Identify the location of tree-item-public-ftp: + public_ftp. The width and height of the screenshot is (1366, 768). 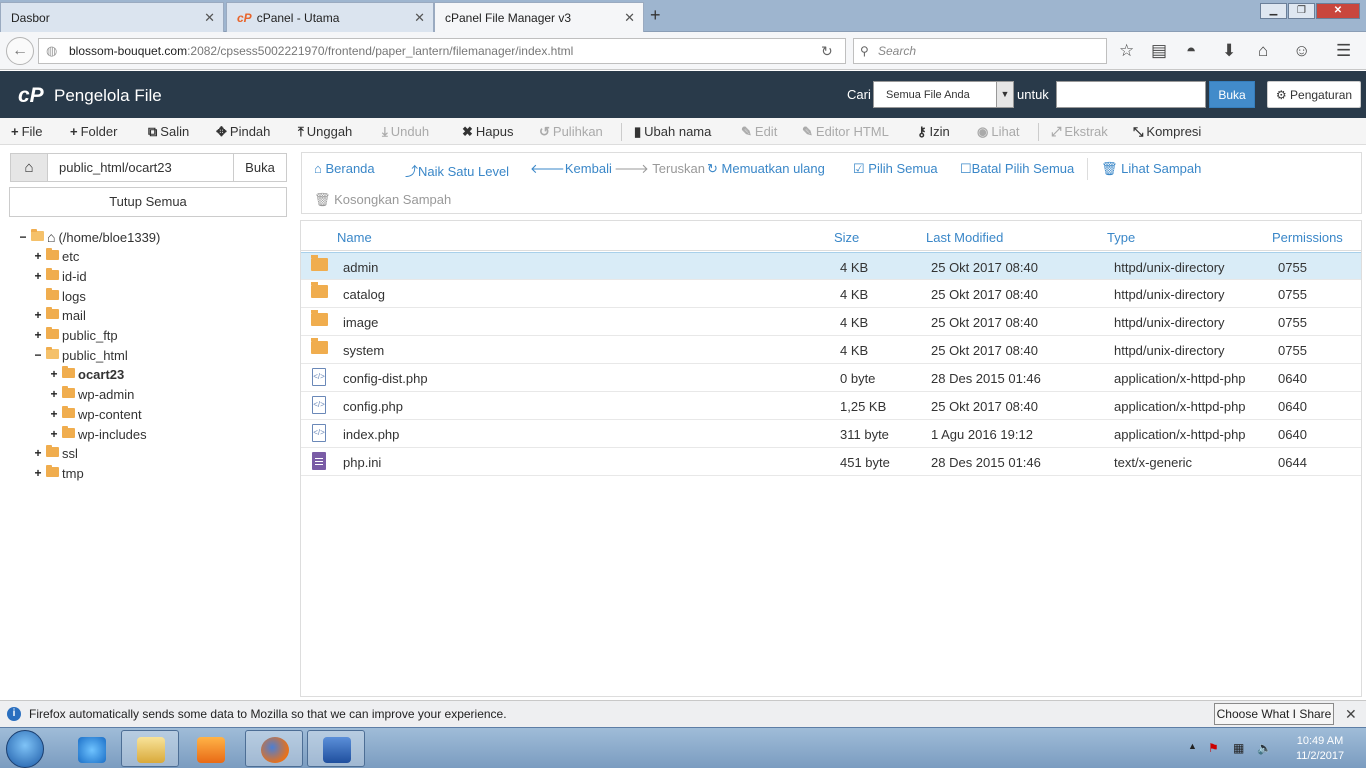
(75, 335).